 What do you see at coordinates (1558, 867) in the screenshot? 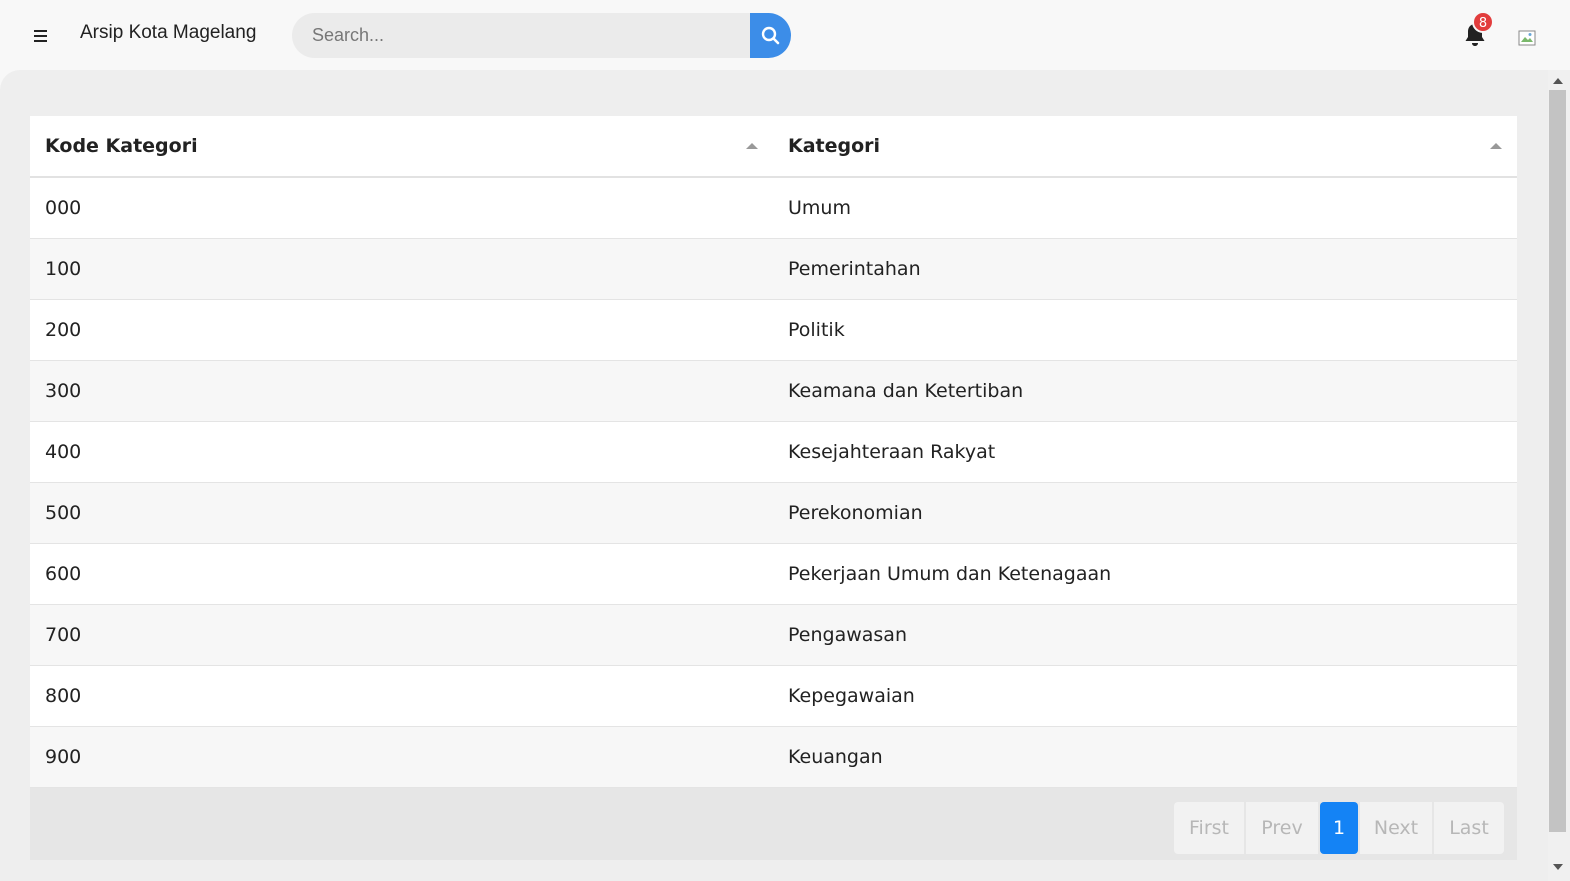
I see `scroll-down-arrow-icon` at bounding box center [1558, 867].